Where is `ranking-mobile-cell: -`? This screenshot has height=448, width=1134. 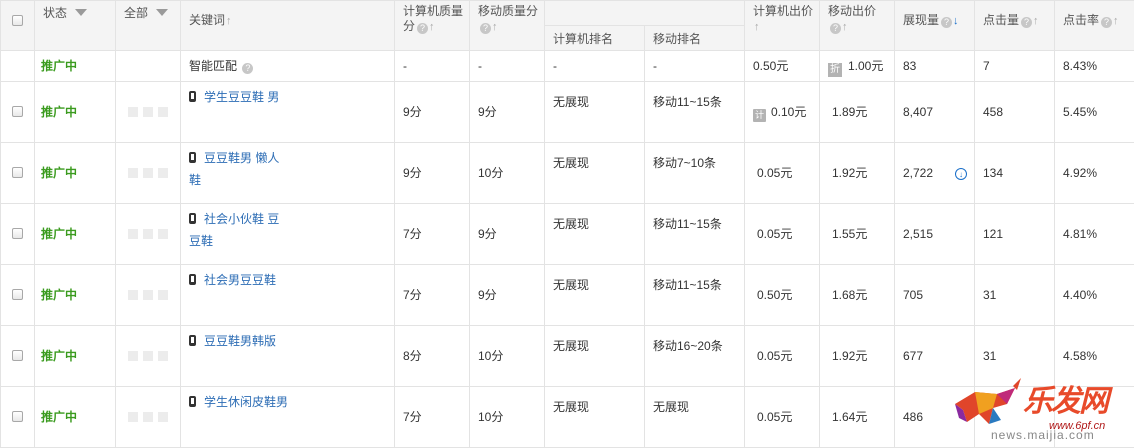
ranking-mobile-cell: - is located at coordinates (695, 66).